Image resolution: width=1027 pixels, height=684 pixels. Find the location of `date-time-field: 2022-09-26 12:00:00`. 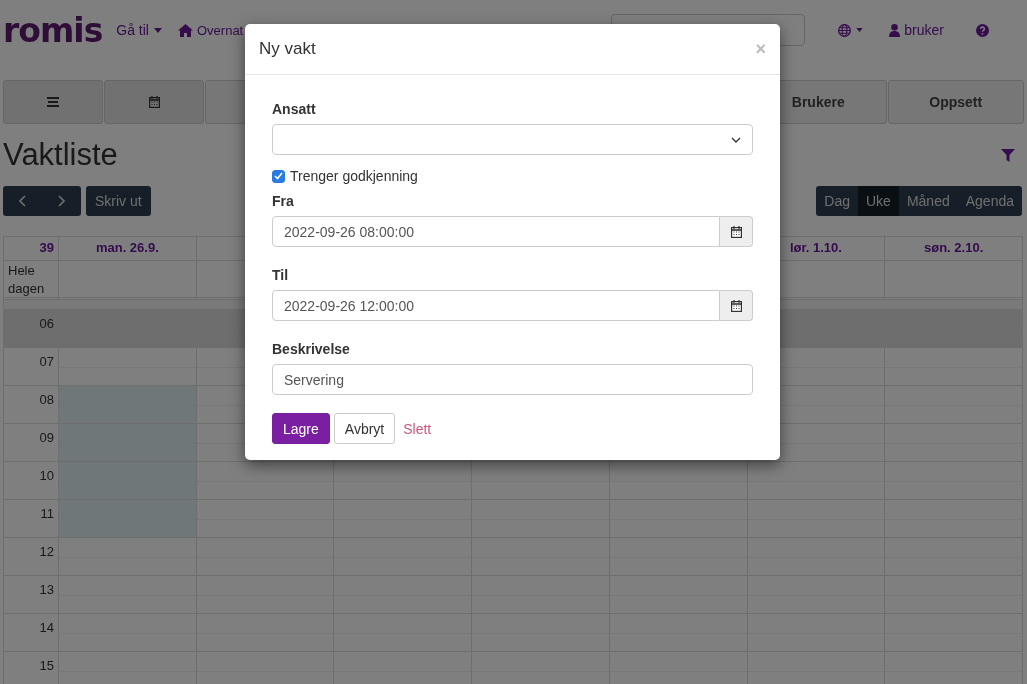

date-time-field: 2022-09-26 12:00:00 is located at coordinates (496, 305).